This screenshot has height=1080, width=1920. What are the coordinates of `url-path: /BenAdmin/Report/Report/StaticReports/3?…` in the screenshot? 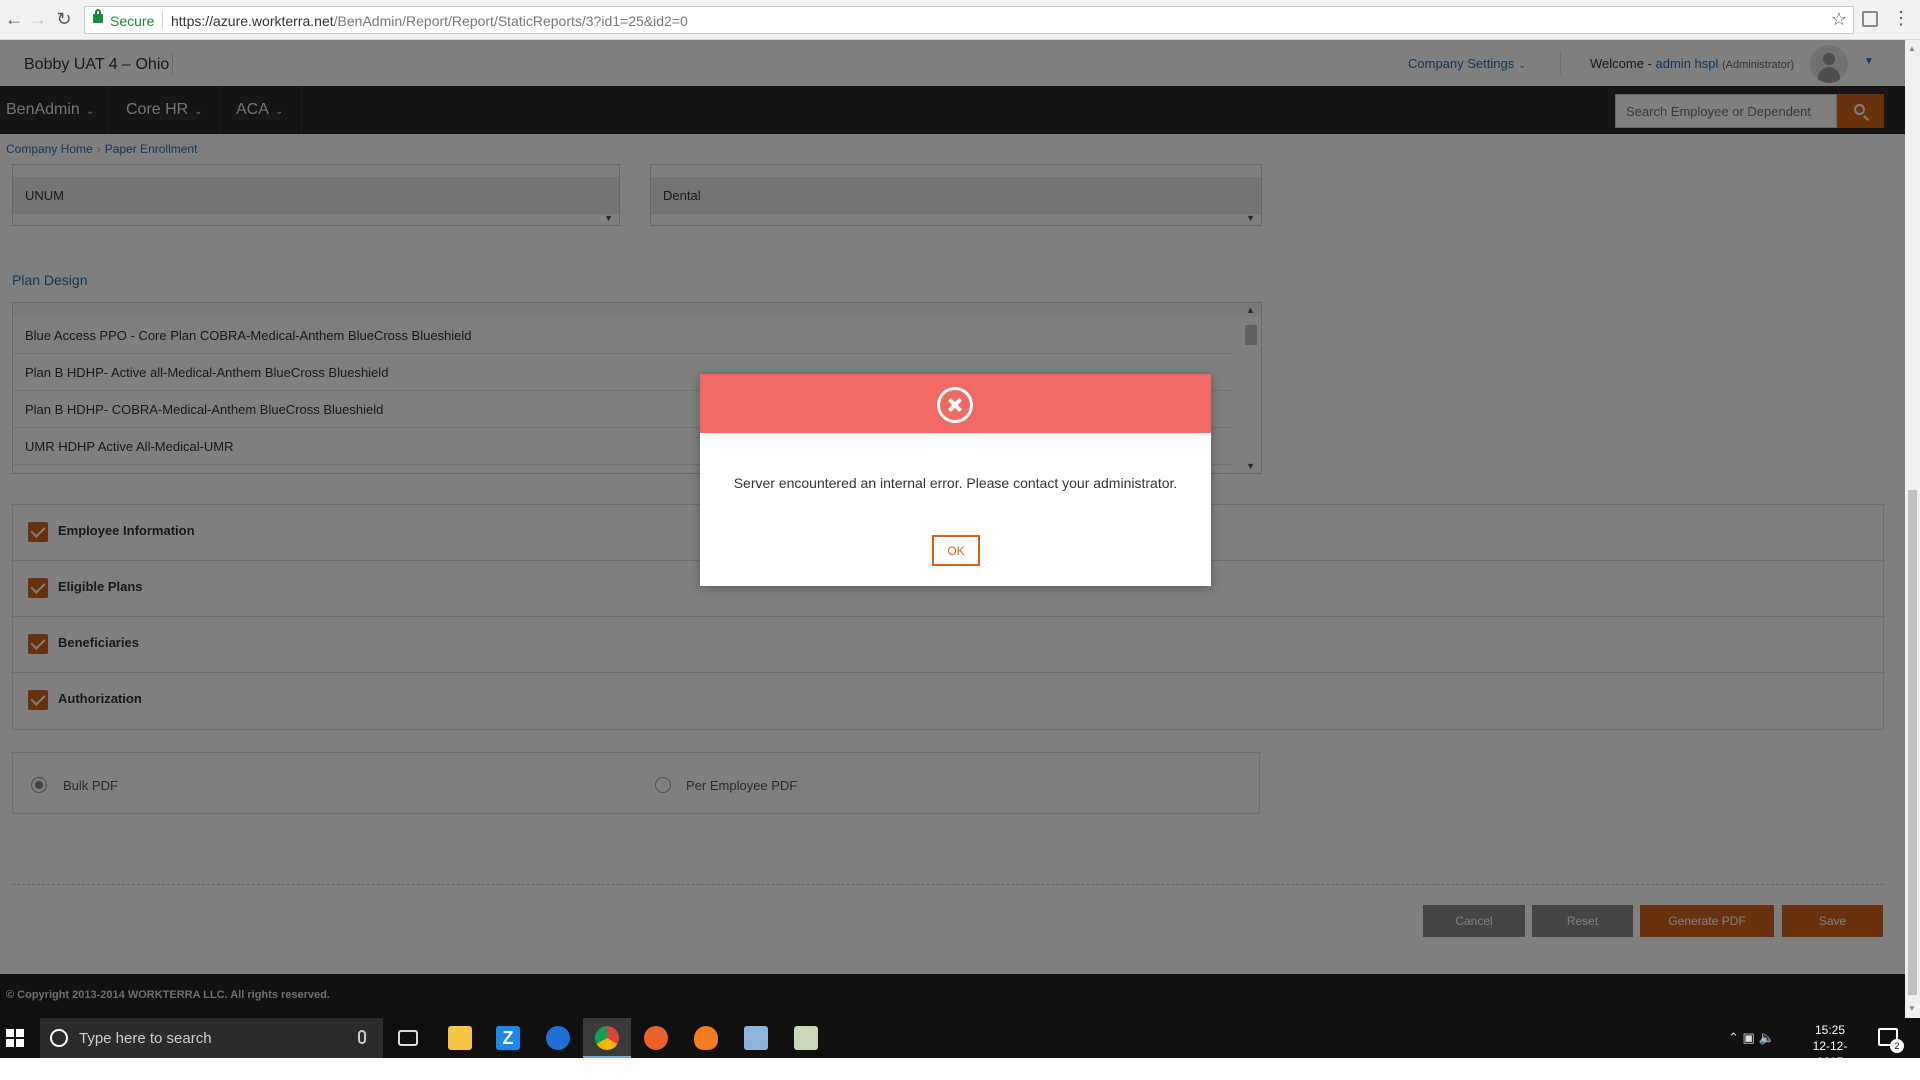 It's located at (510, 21).